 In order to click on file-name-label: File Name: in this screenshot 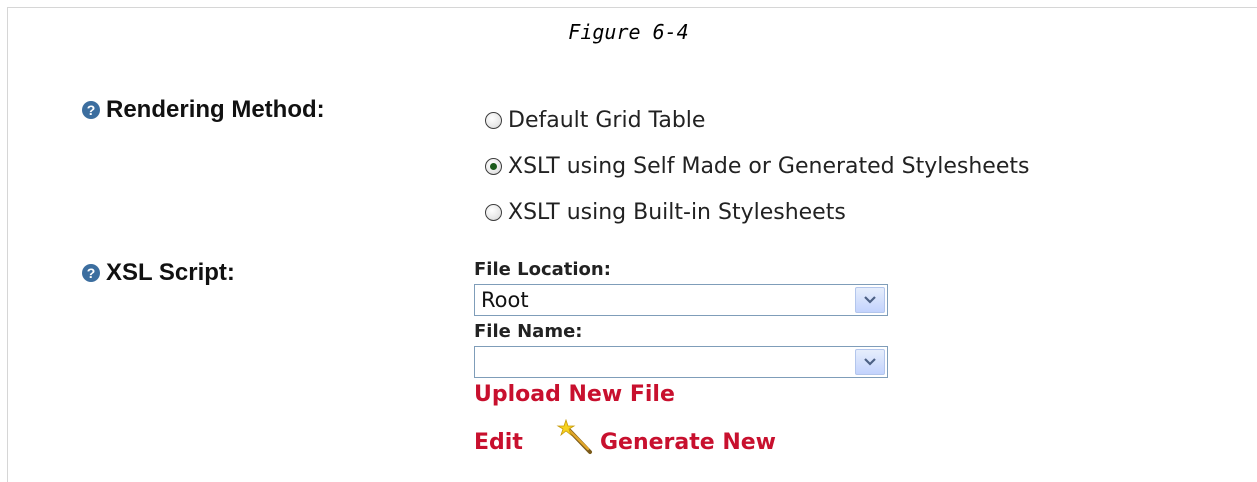, I will do `click(528, 331)`.